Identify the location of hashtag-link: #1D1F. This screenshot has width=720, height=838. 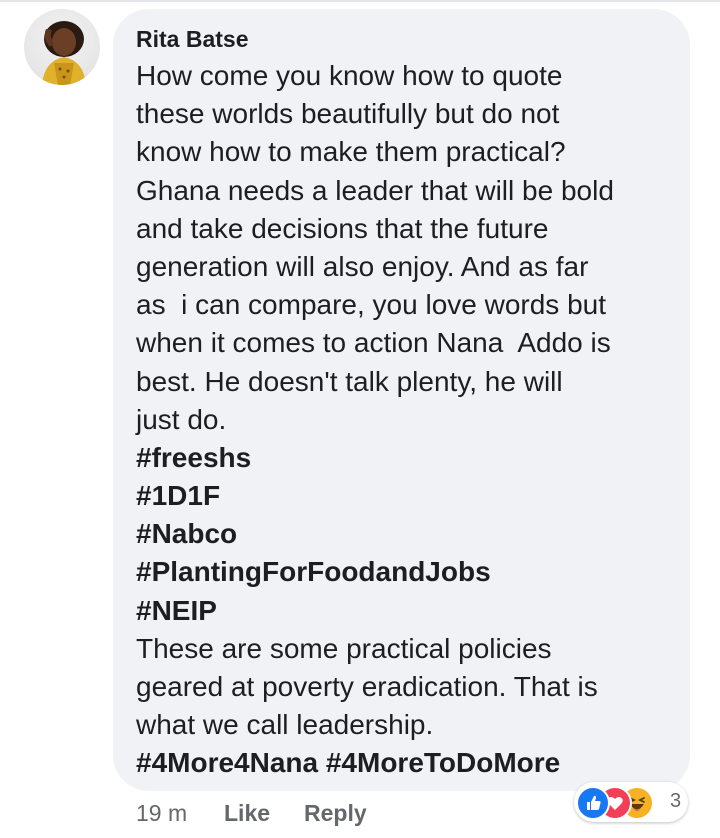
(408, 496).